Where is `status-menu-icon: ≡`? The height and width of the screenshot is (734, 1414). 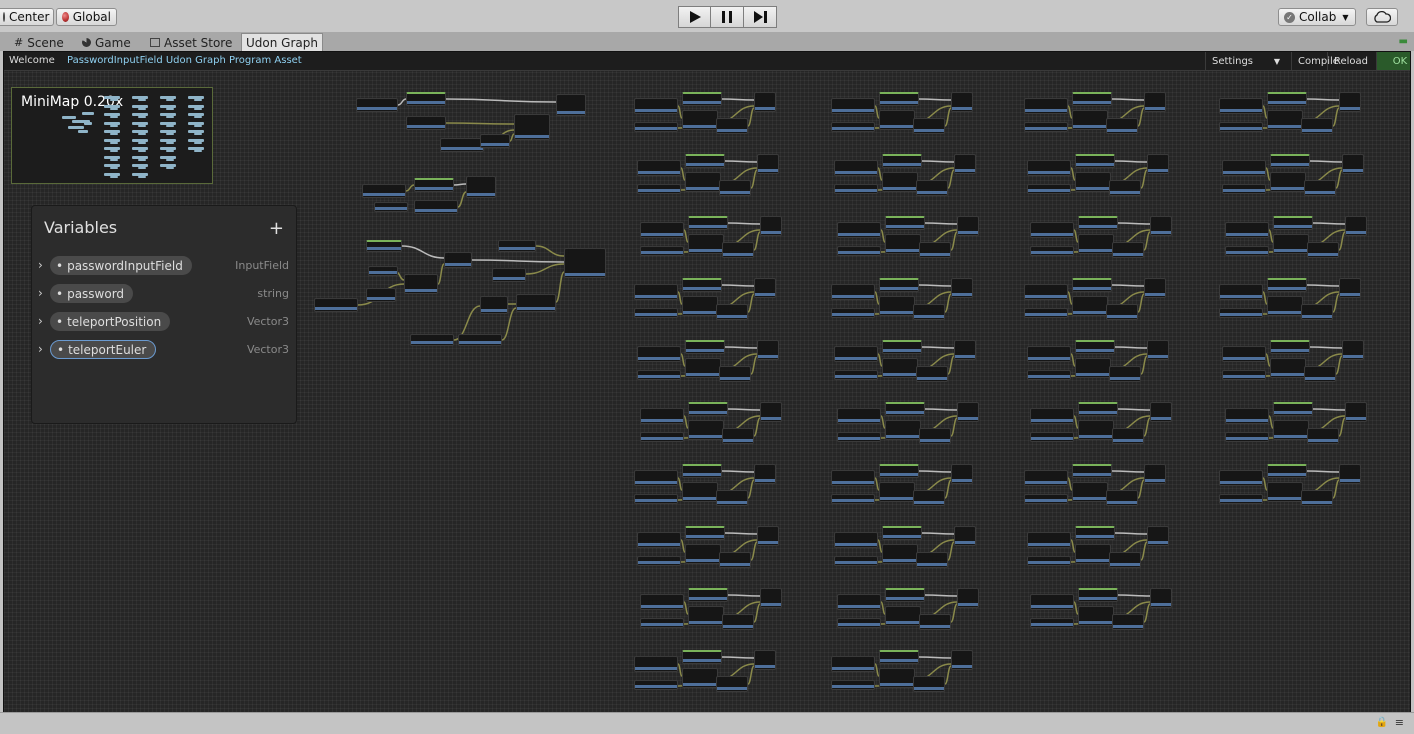
status-menu-icon: ≡ is located at coordinates (1399, 722).